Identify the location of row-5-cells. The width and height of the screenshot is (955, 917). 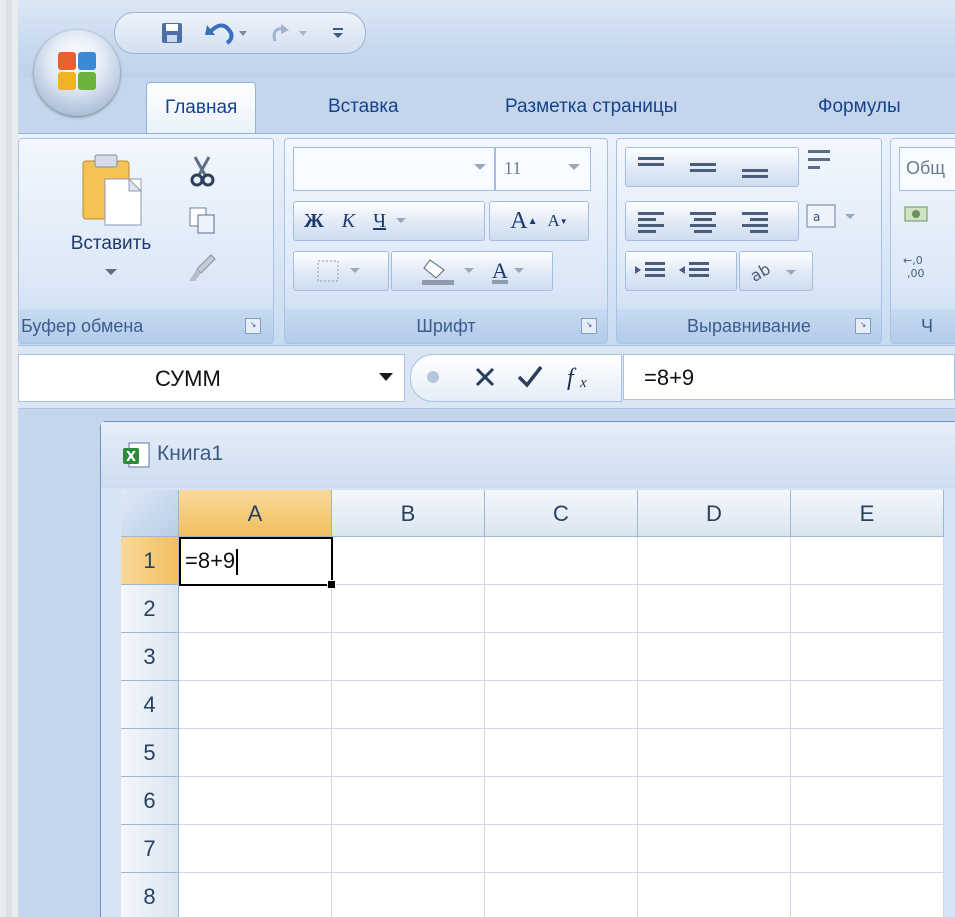
(561, 753).